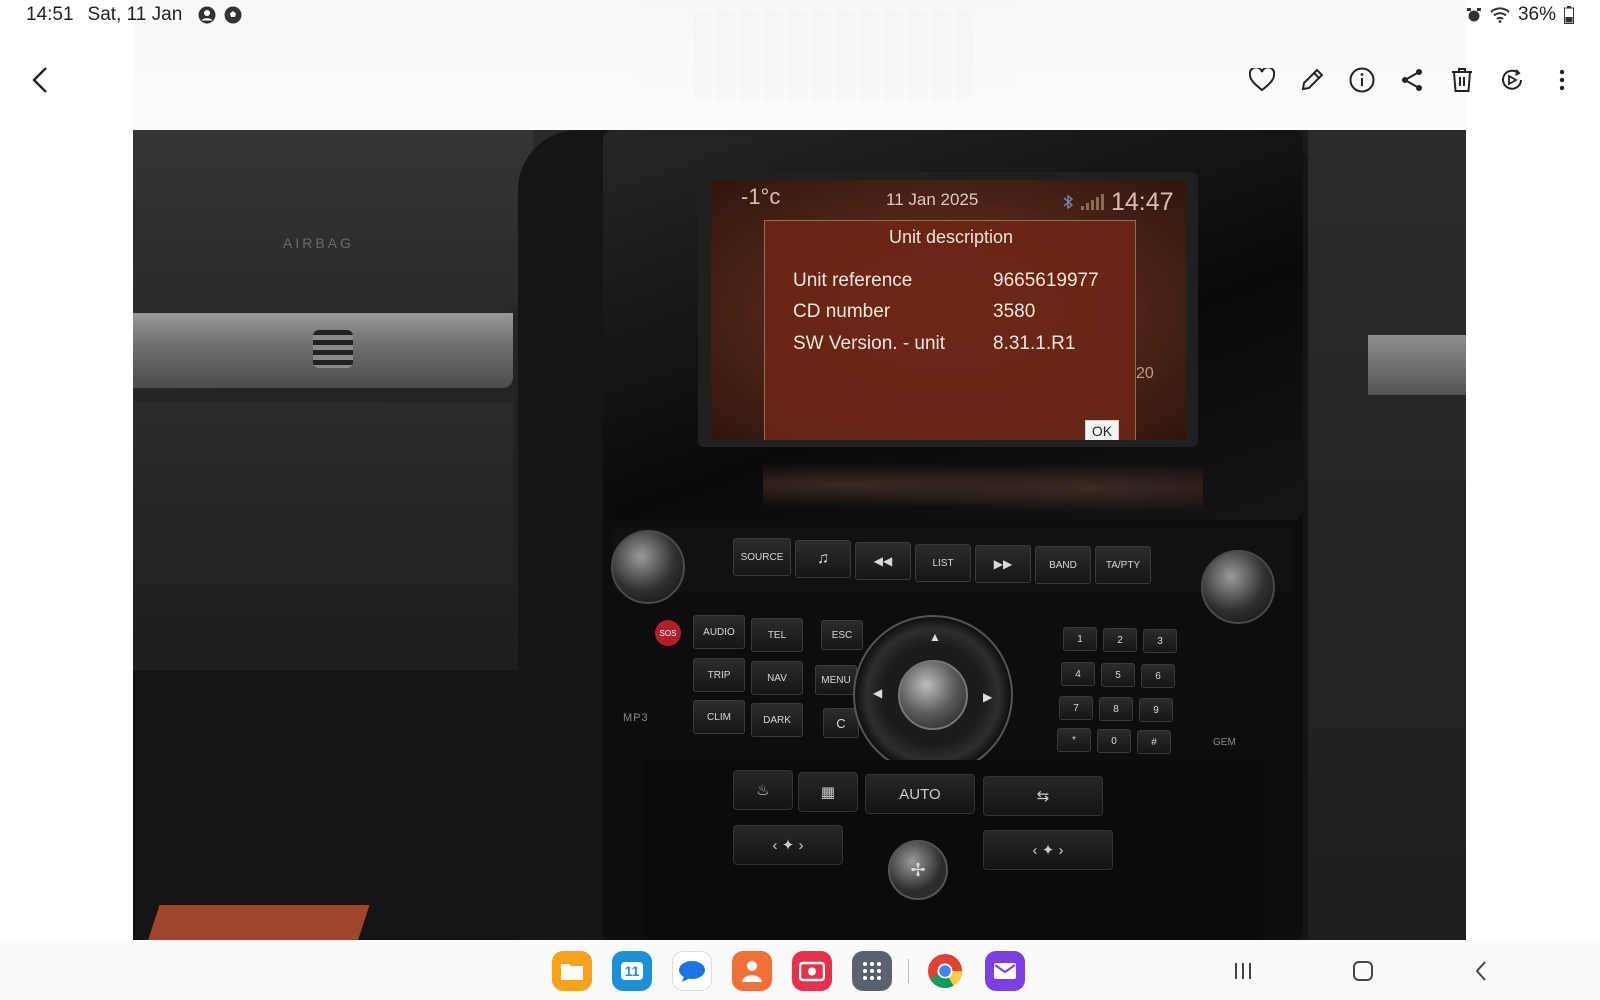 The image size is (1600, 1000). What do you see at coordinates (853, 280) in the screenshot?
I see `info-label: Unit reference` at bounding box center [853, 280].